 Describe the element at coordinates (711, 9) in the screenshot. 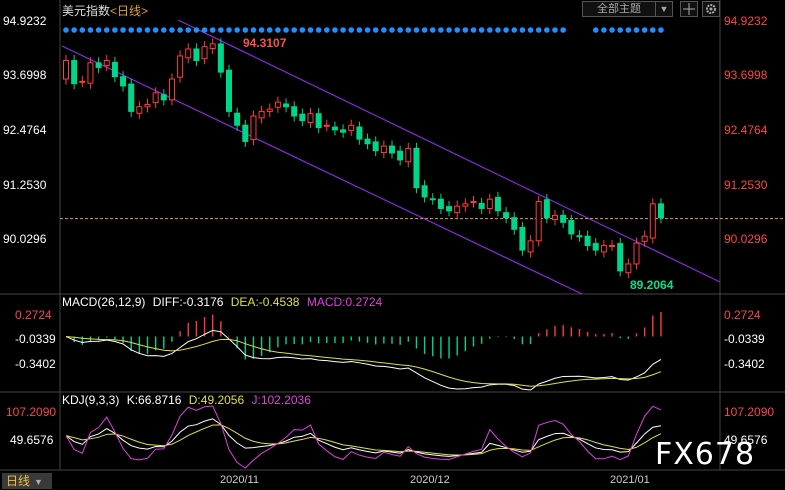

I see `settings-button` at that location.